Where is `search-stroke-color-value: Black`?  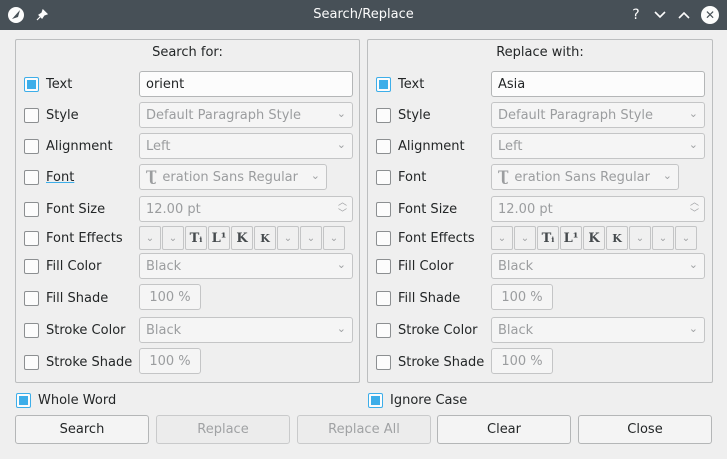
search-stroke-color-value: Black is located at coordinates (164, 330).